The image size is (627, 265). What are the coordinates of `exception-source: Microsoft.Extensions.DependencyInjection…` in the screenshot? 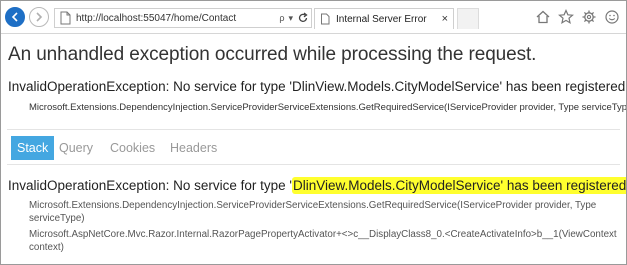 It's located at (328, 107).